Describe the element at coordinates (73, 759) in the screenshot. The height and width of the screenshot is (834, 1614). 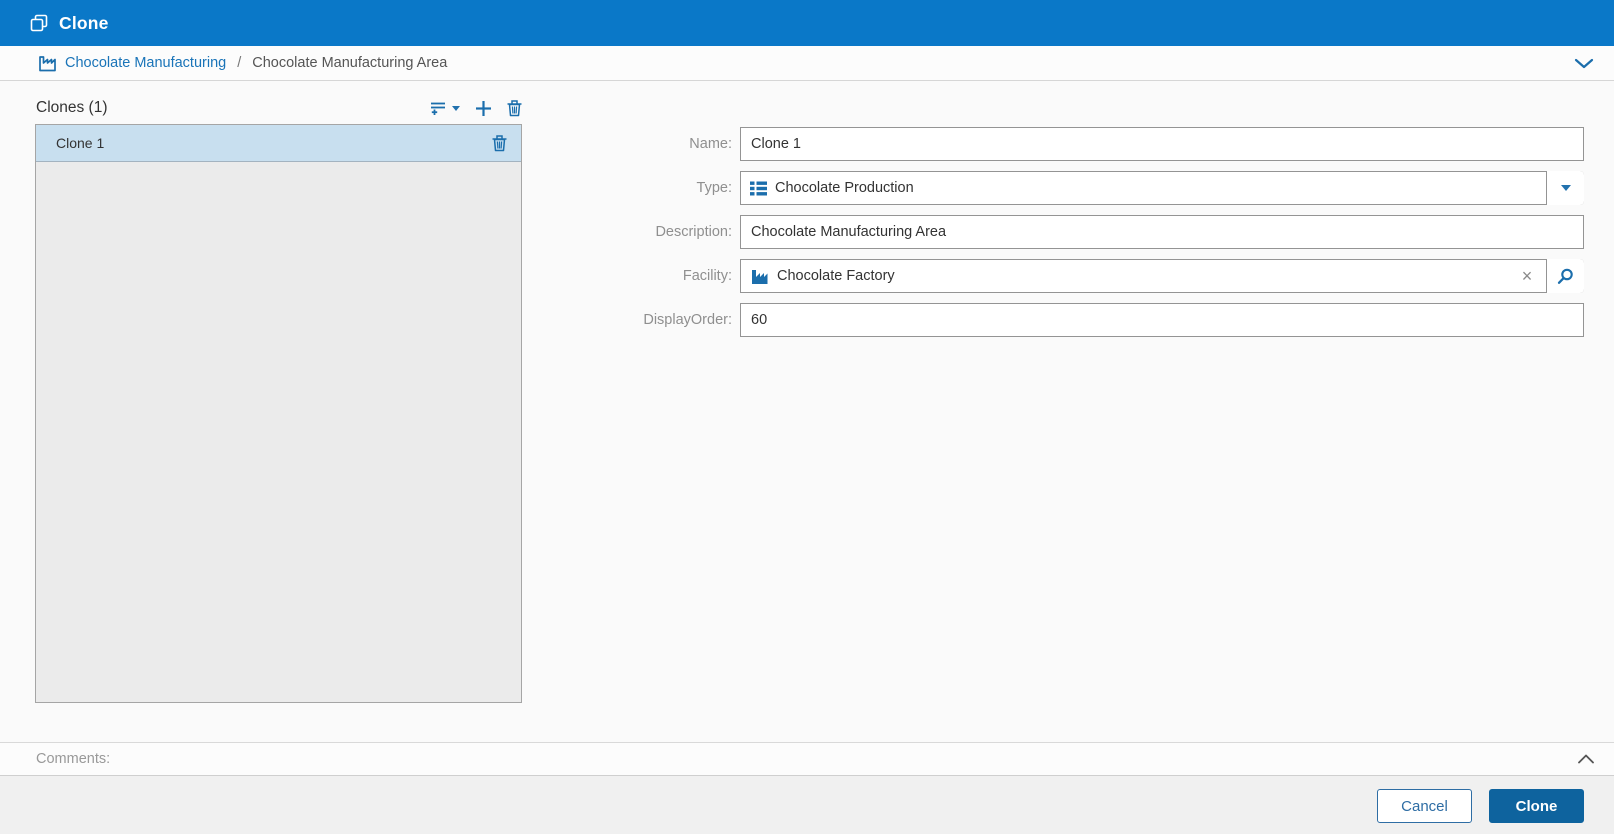
I see `comments-label: Comments:` at that location.